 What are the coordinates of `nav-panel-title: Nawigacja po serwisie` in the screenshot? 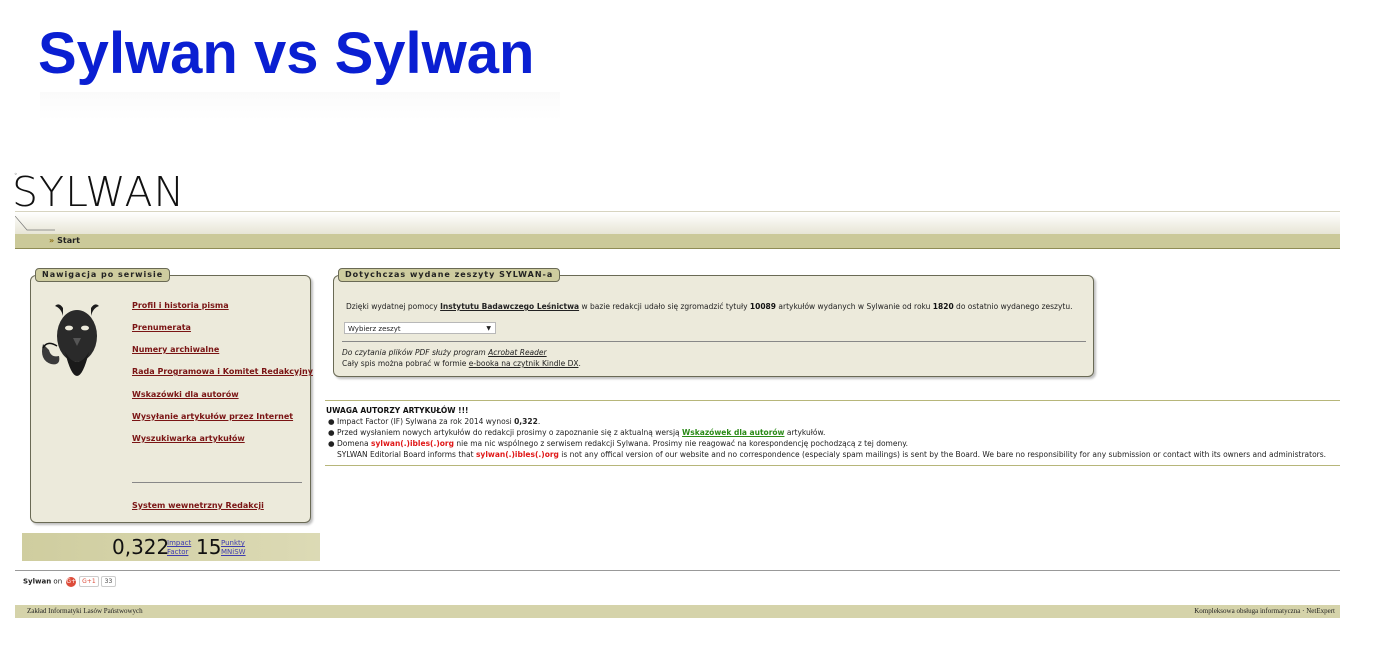 It's located at (103, 275).